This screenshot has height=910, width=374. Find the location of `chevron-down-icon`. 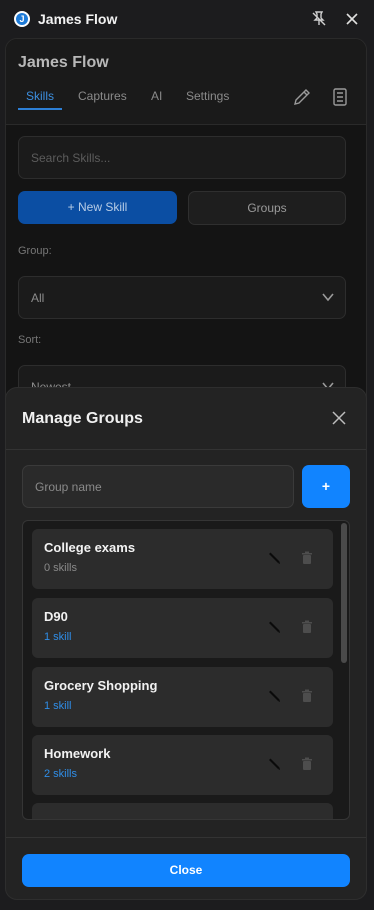

chevron-down-icon is located at coordinates (328, 297).